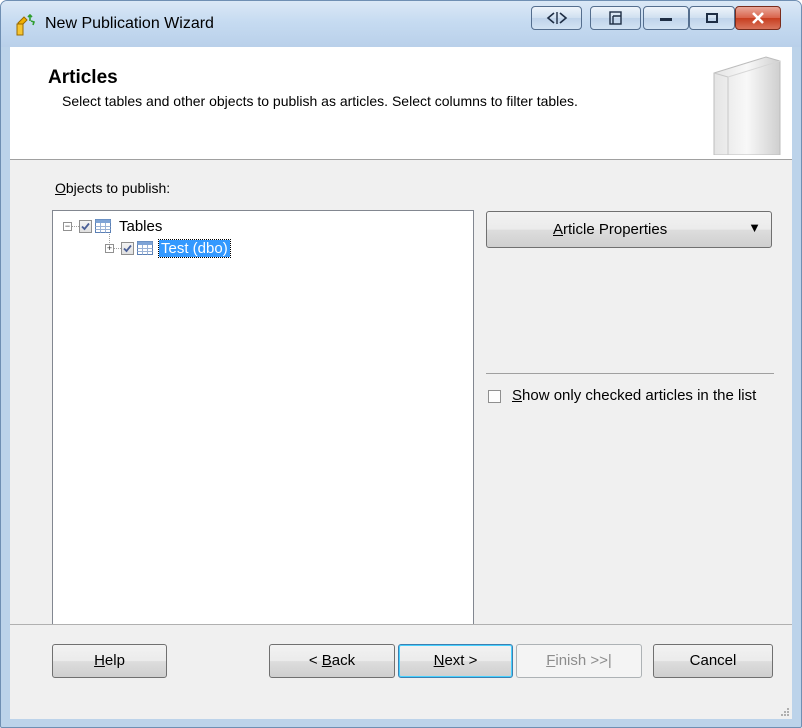  I want to click on mnemonic-char: F, so click(551, 660).